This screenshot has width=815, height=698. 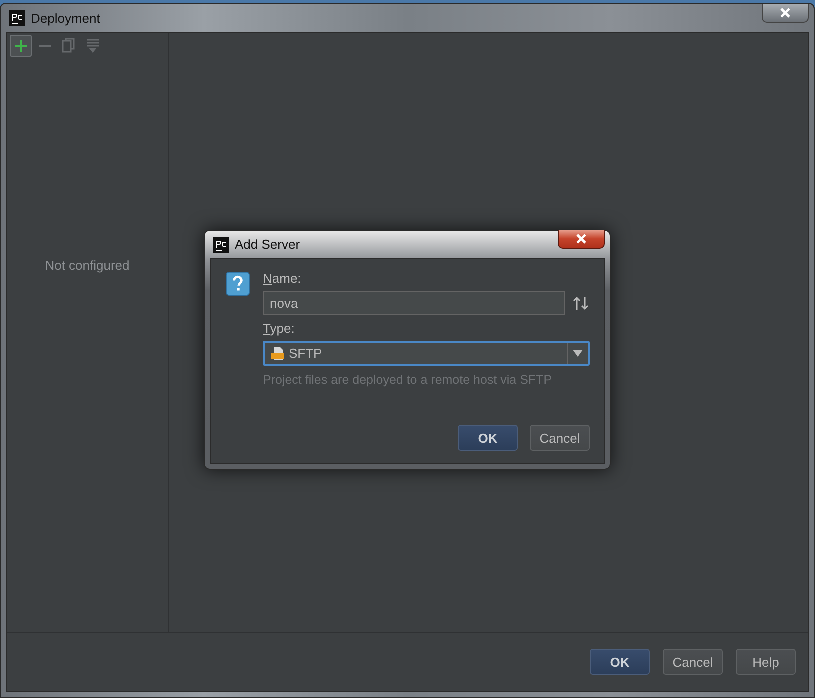 I want to click on empty-message: Not configured, so click(x=87, y=265).